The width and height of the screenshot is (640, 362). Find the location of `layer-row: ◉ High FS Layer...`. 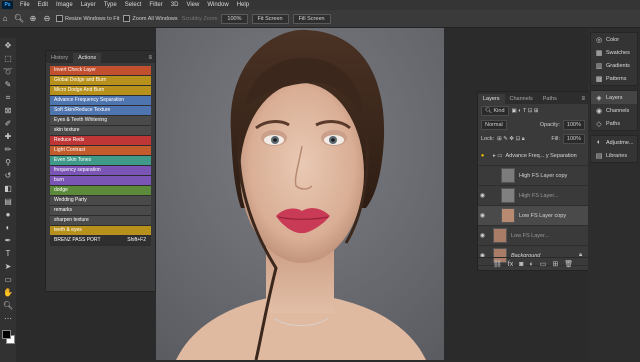

layer-row: ◉ High FS Layer... is located at coordinates (533, 196).